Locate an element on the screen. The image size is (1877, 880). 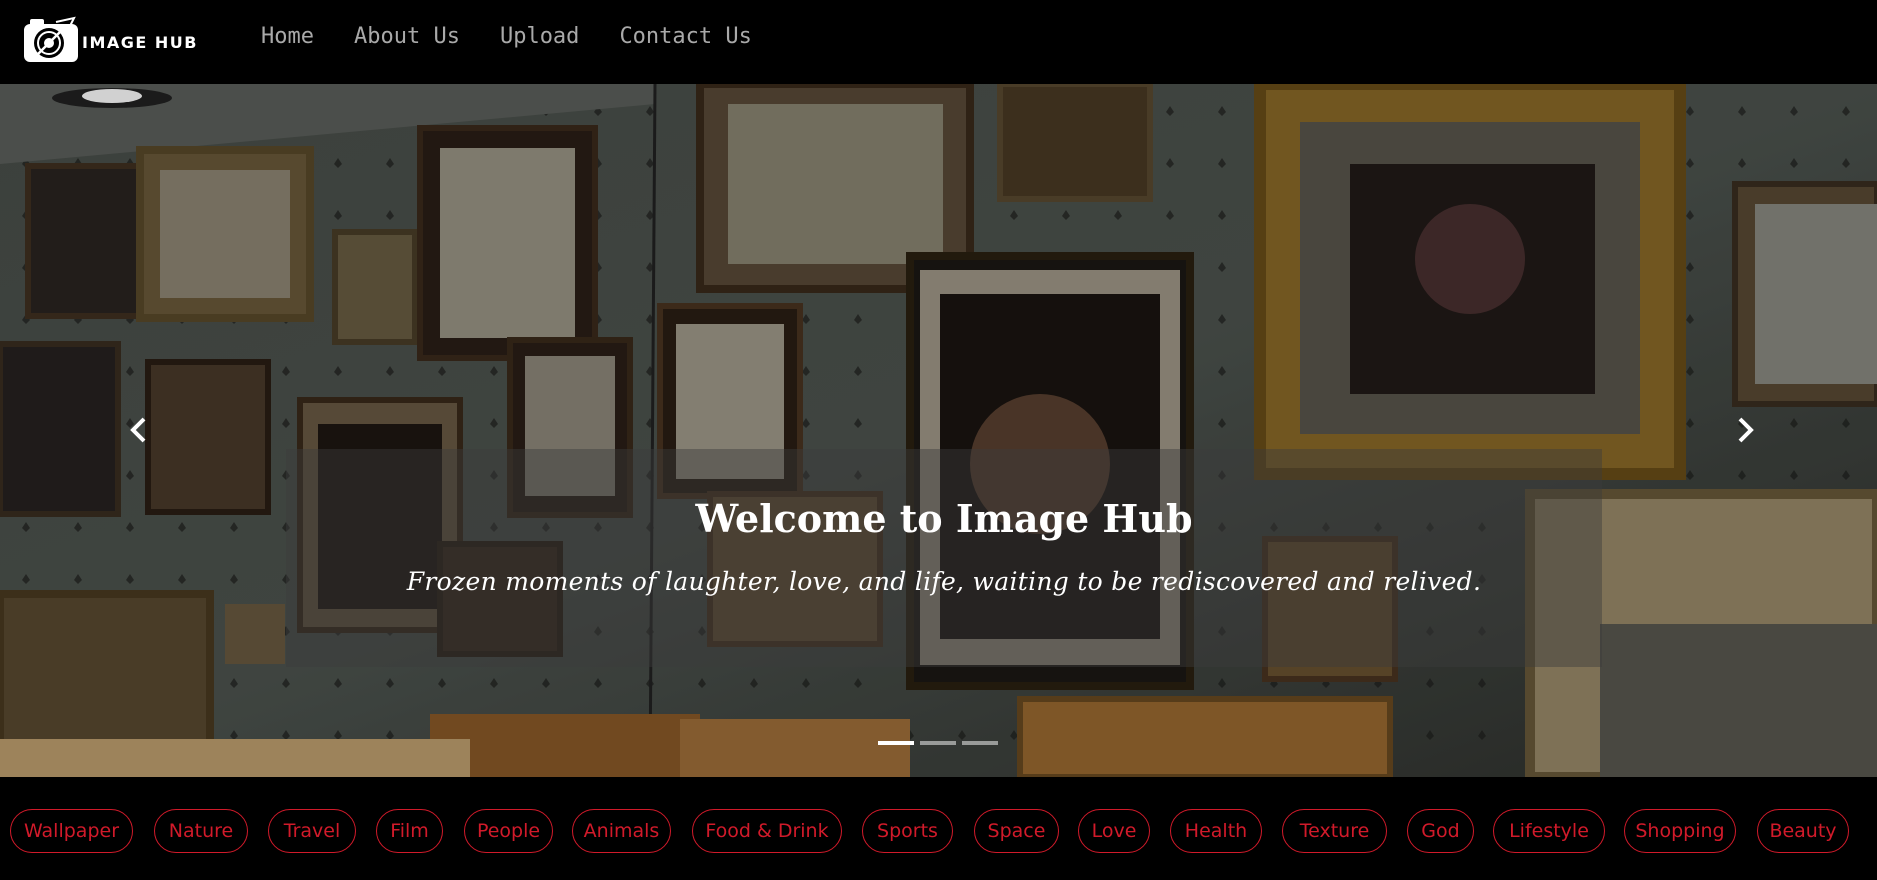
category-sports: Sports is located at coordinates (907, 831).